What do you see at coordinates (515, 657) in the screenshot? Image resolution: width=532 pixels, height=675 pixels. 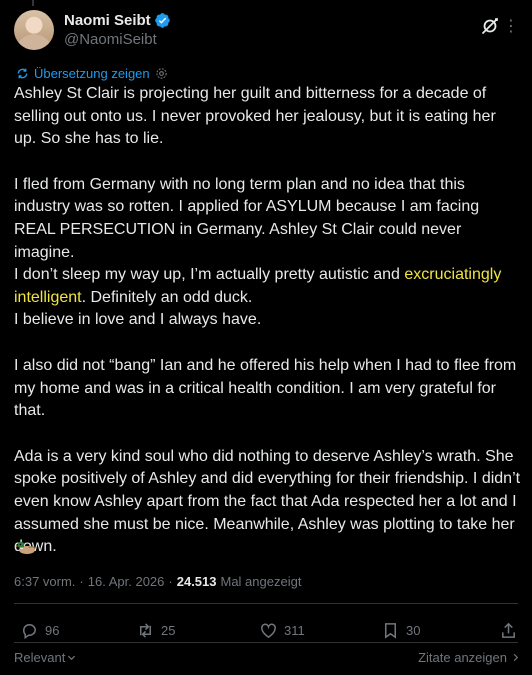 I see `chevron-right-icon` at bounding box center [515, 657].